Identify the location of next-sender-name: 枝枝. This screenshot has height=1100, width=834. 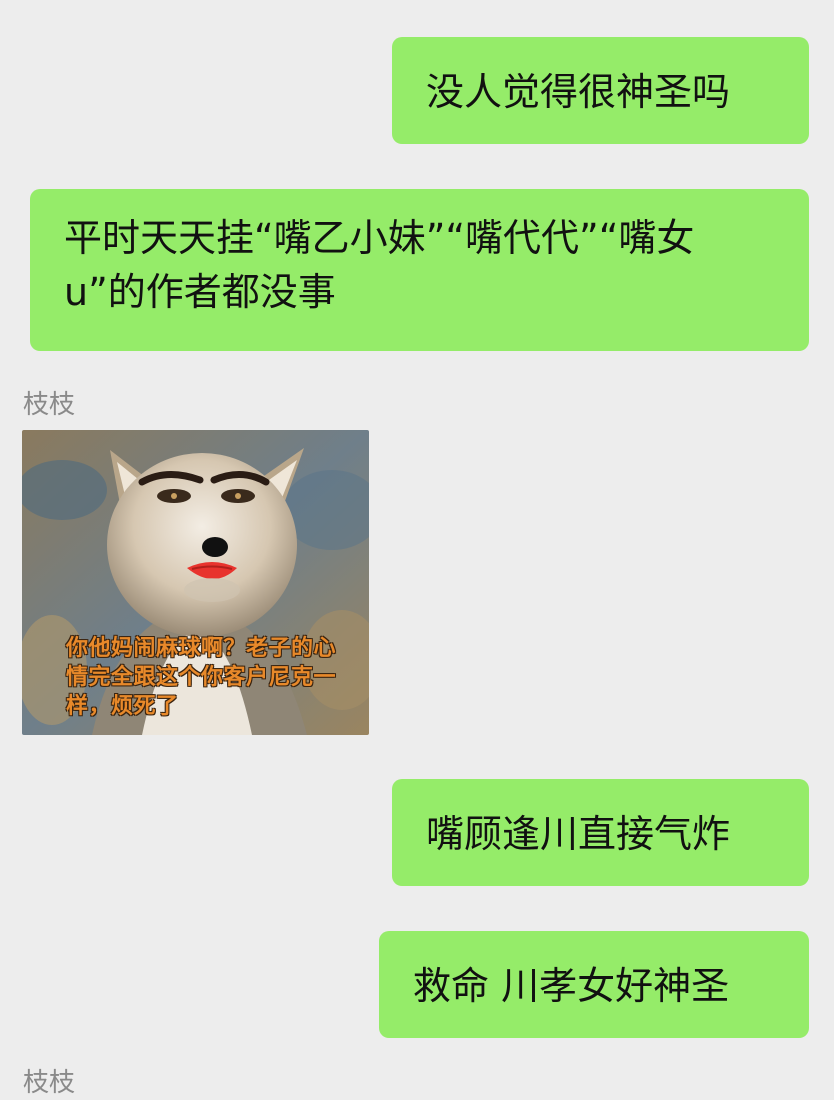
(49, 1083).